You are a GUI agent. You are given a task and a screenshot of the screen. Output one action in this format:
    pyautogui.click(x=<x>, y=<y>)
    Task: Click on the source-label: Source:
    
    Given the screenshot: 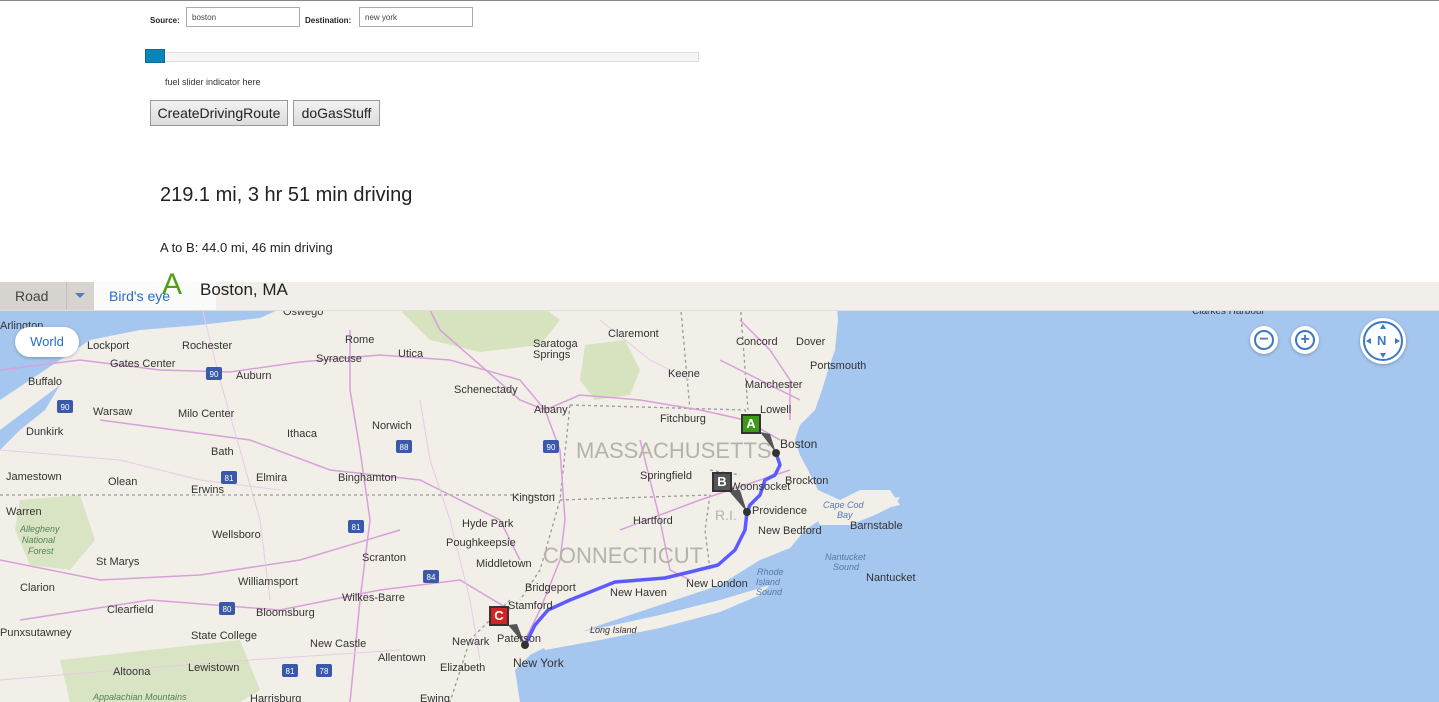 What is the action you would take?
    pyautogui.click(x=165, y=20)
    